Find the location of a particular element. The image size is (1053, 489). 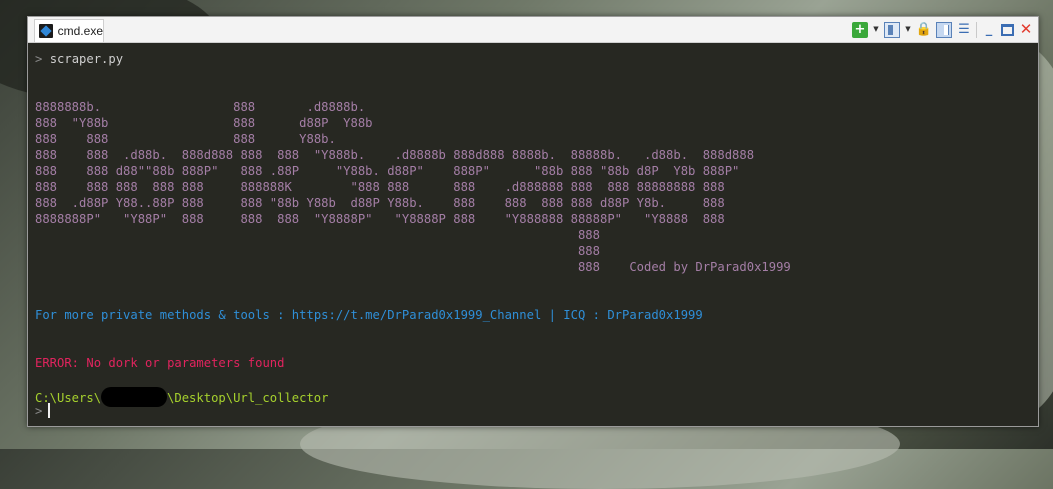

text-cursor is located at coordinates (49, 410).